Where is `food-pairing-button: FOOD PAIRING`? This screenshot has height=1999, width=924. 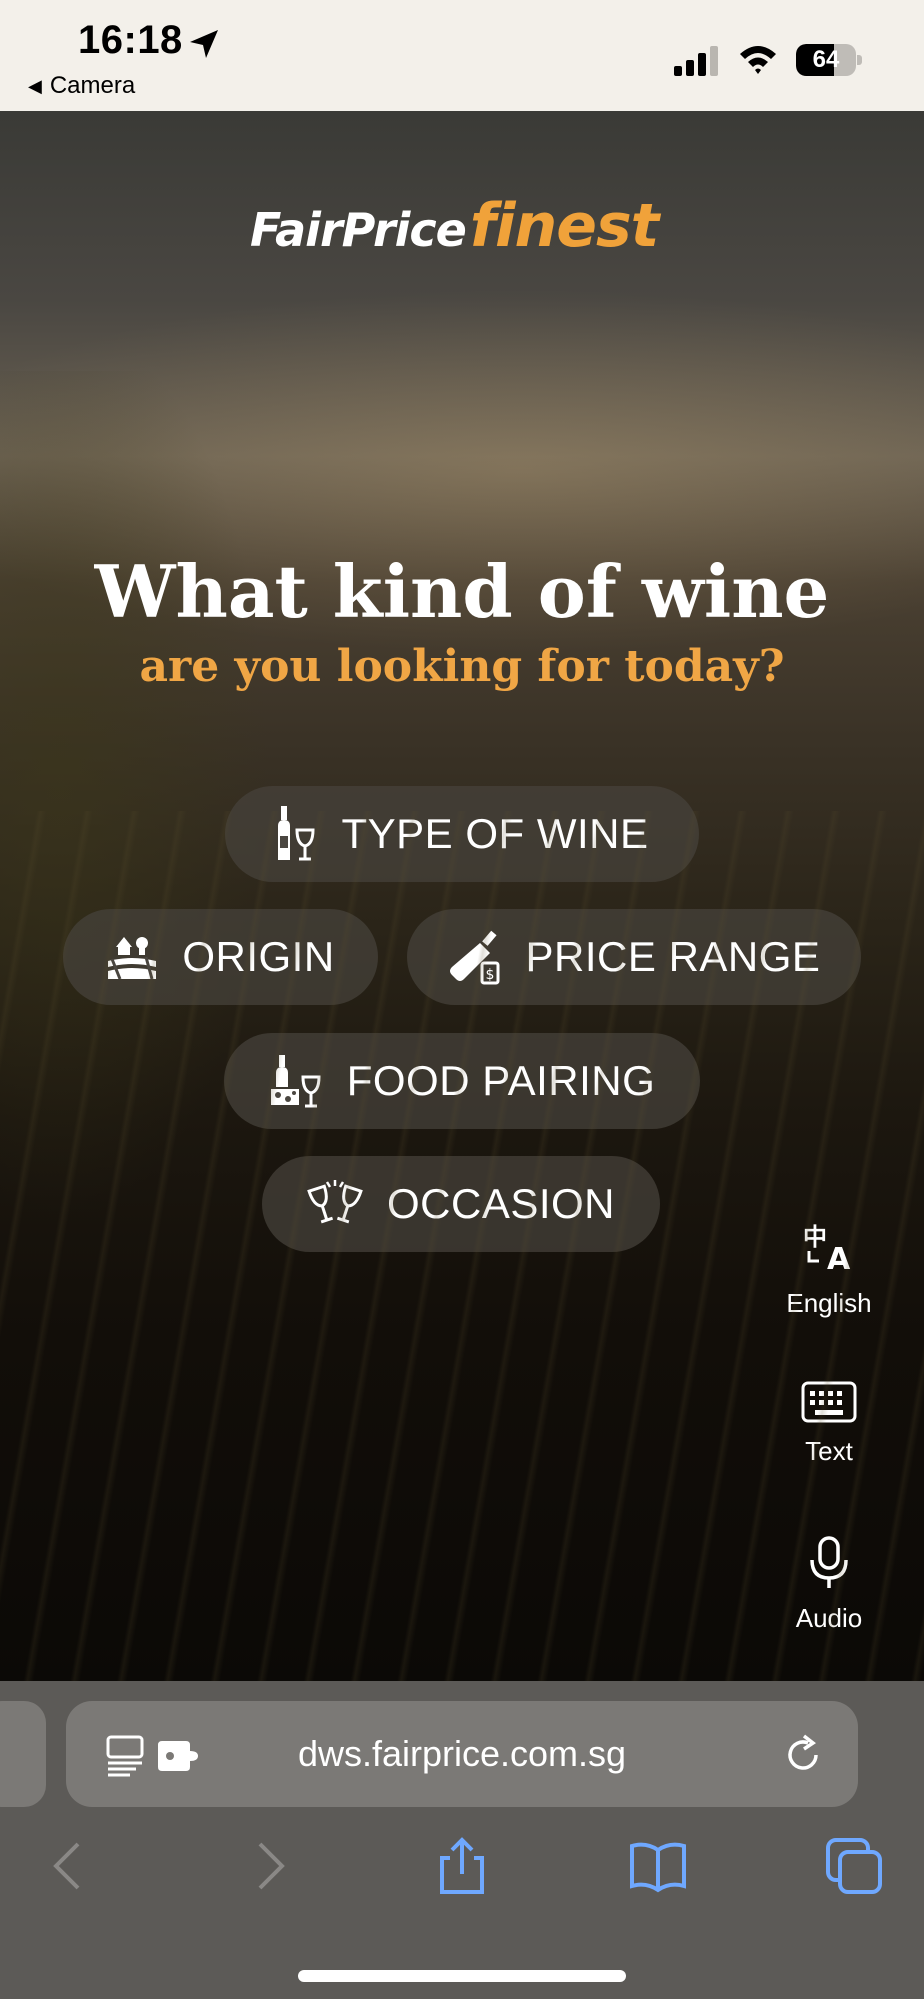 food-pairing-button: FOOD PAIRING is located at coordinates (462, 1081).